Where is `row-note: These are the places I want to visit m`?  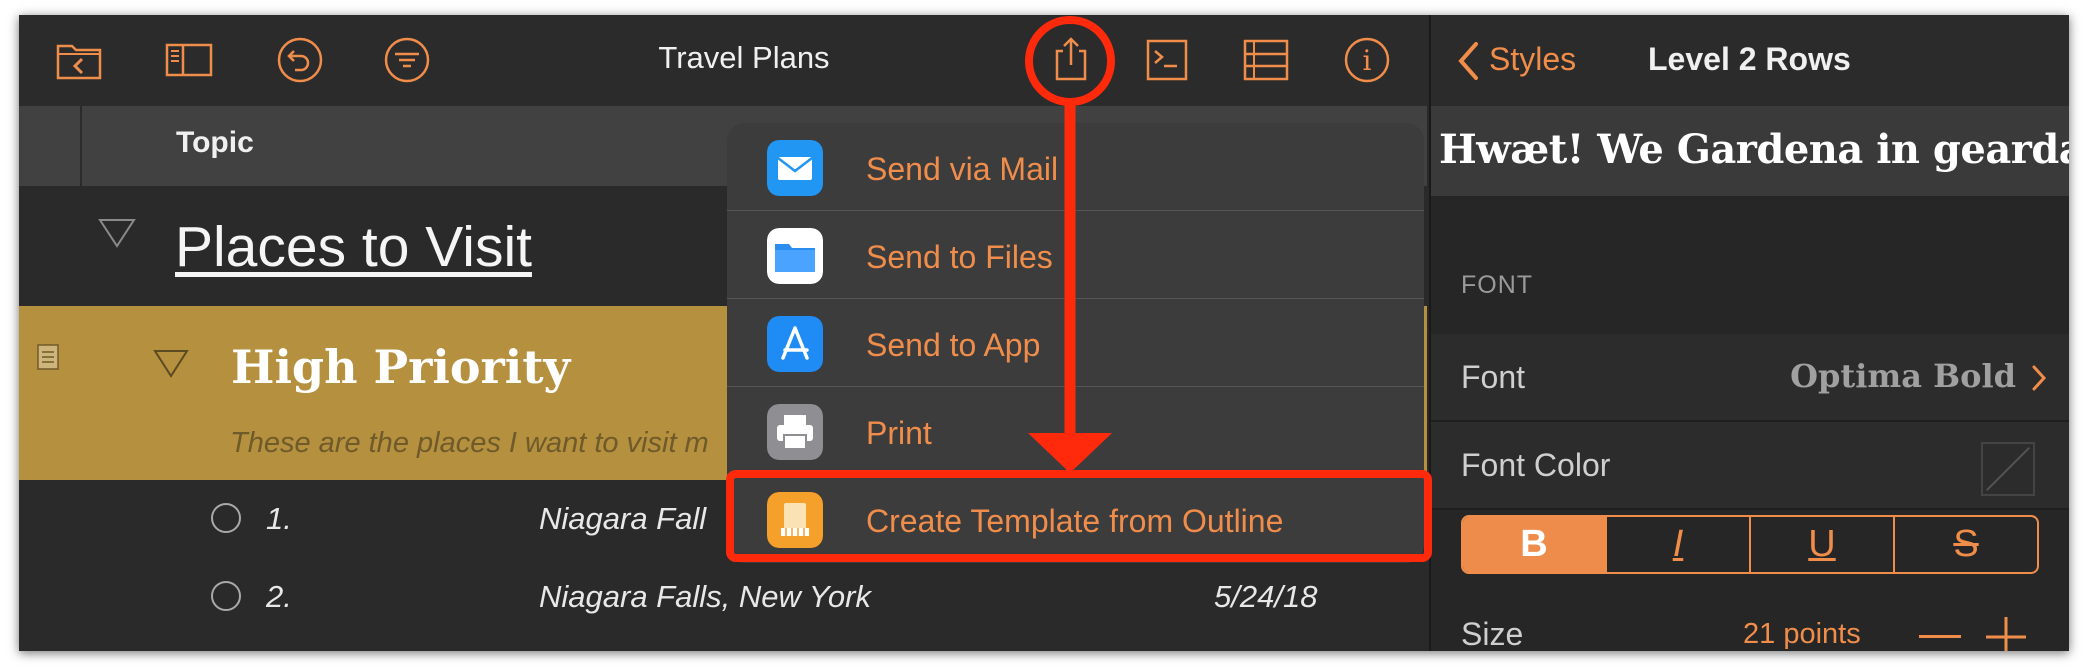
row-note: These are the places I want to visit m is located at coordinates (469, 443).